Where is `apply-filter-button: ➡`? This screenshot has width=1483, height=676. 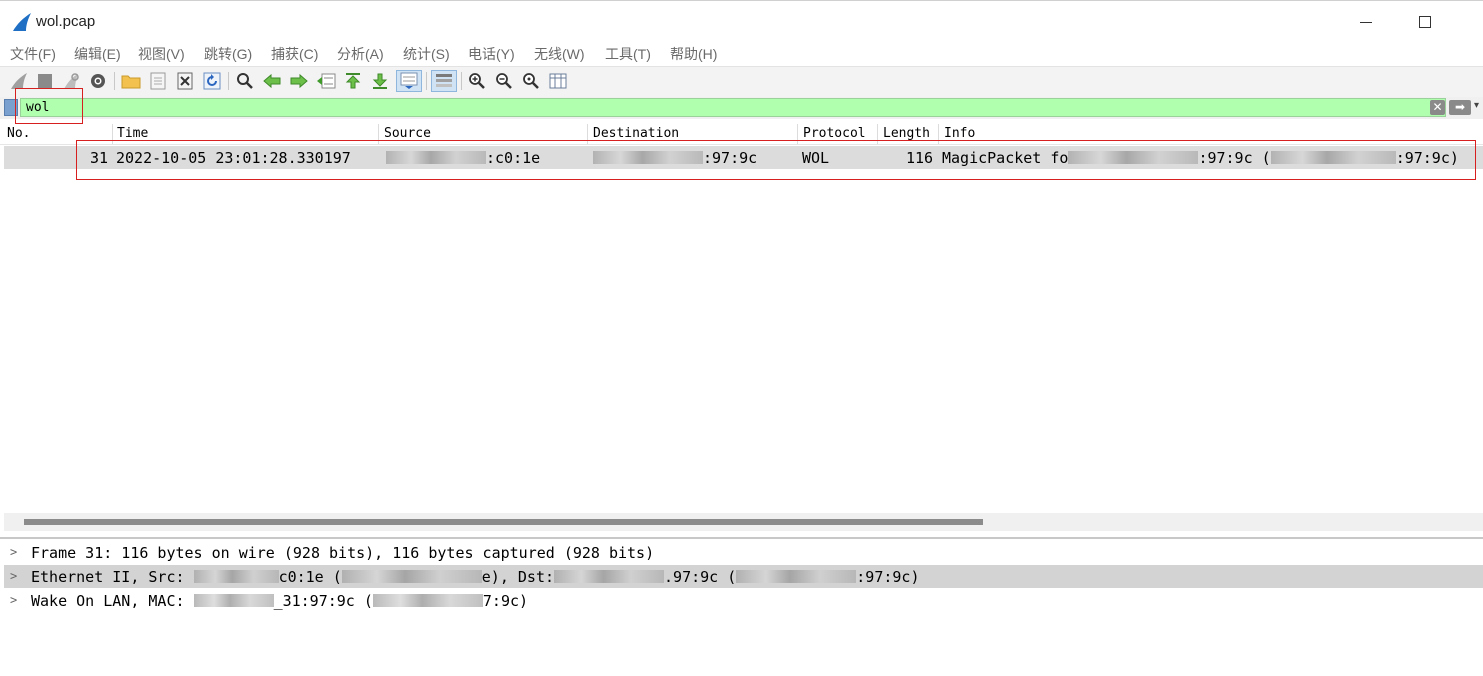
apply-filter-button: ➡ is located at coordinates (1460, 107).